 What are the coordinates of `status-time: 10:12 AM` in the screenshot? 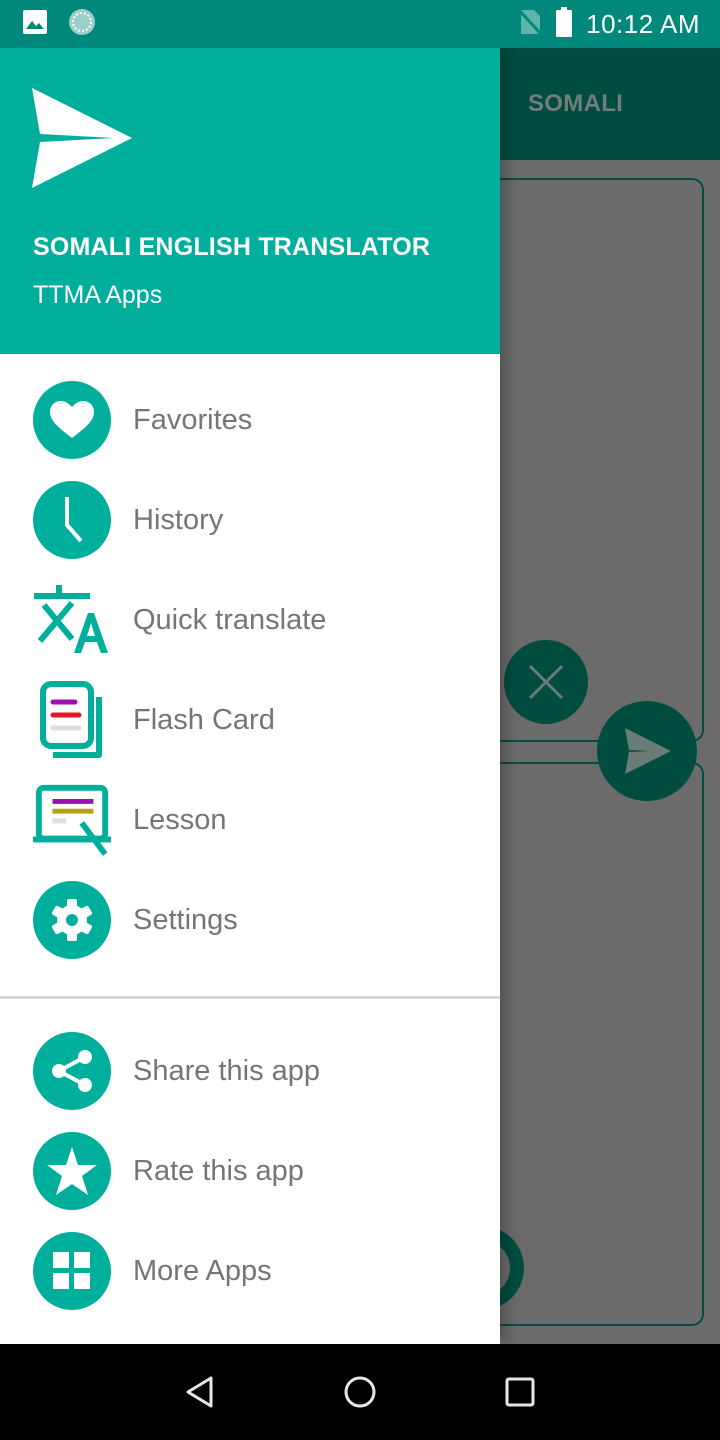 It's located at (643, 23).